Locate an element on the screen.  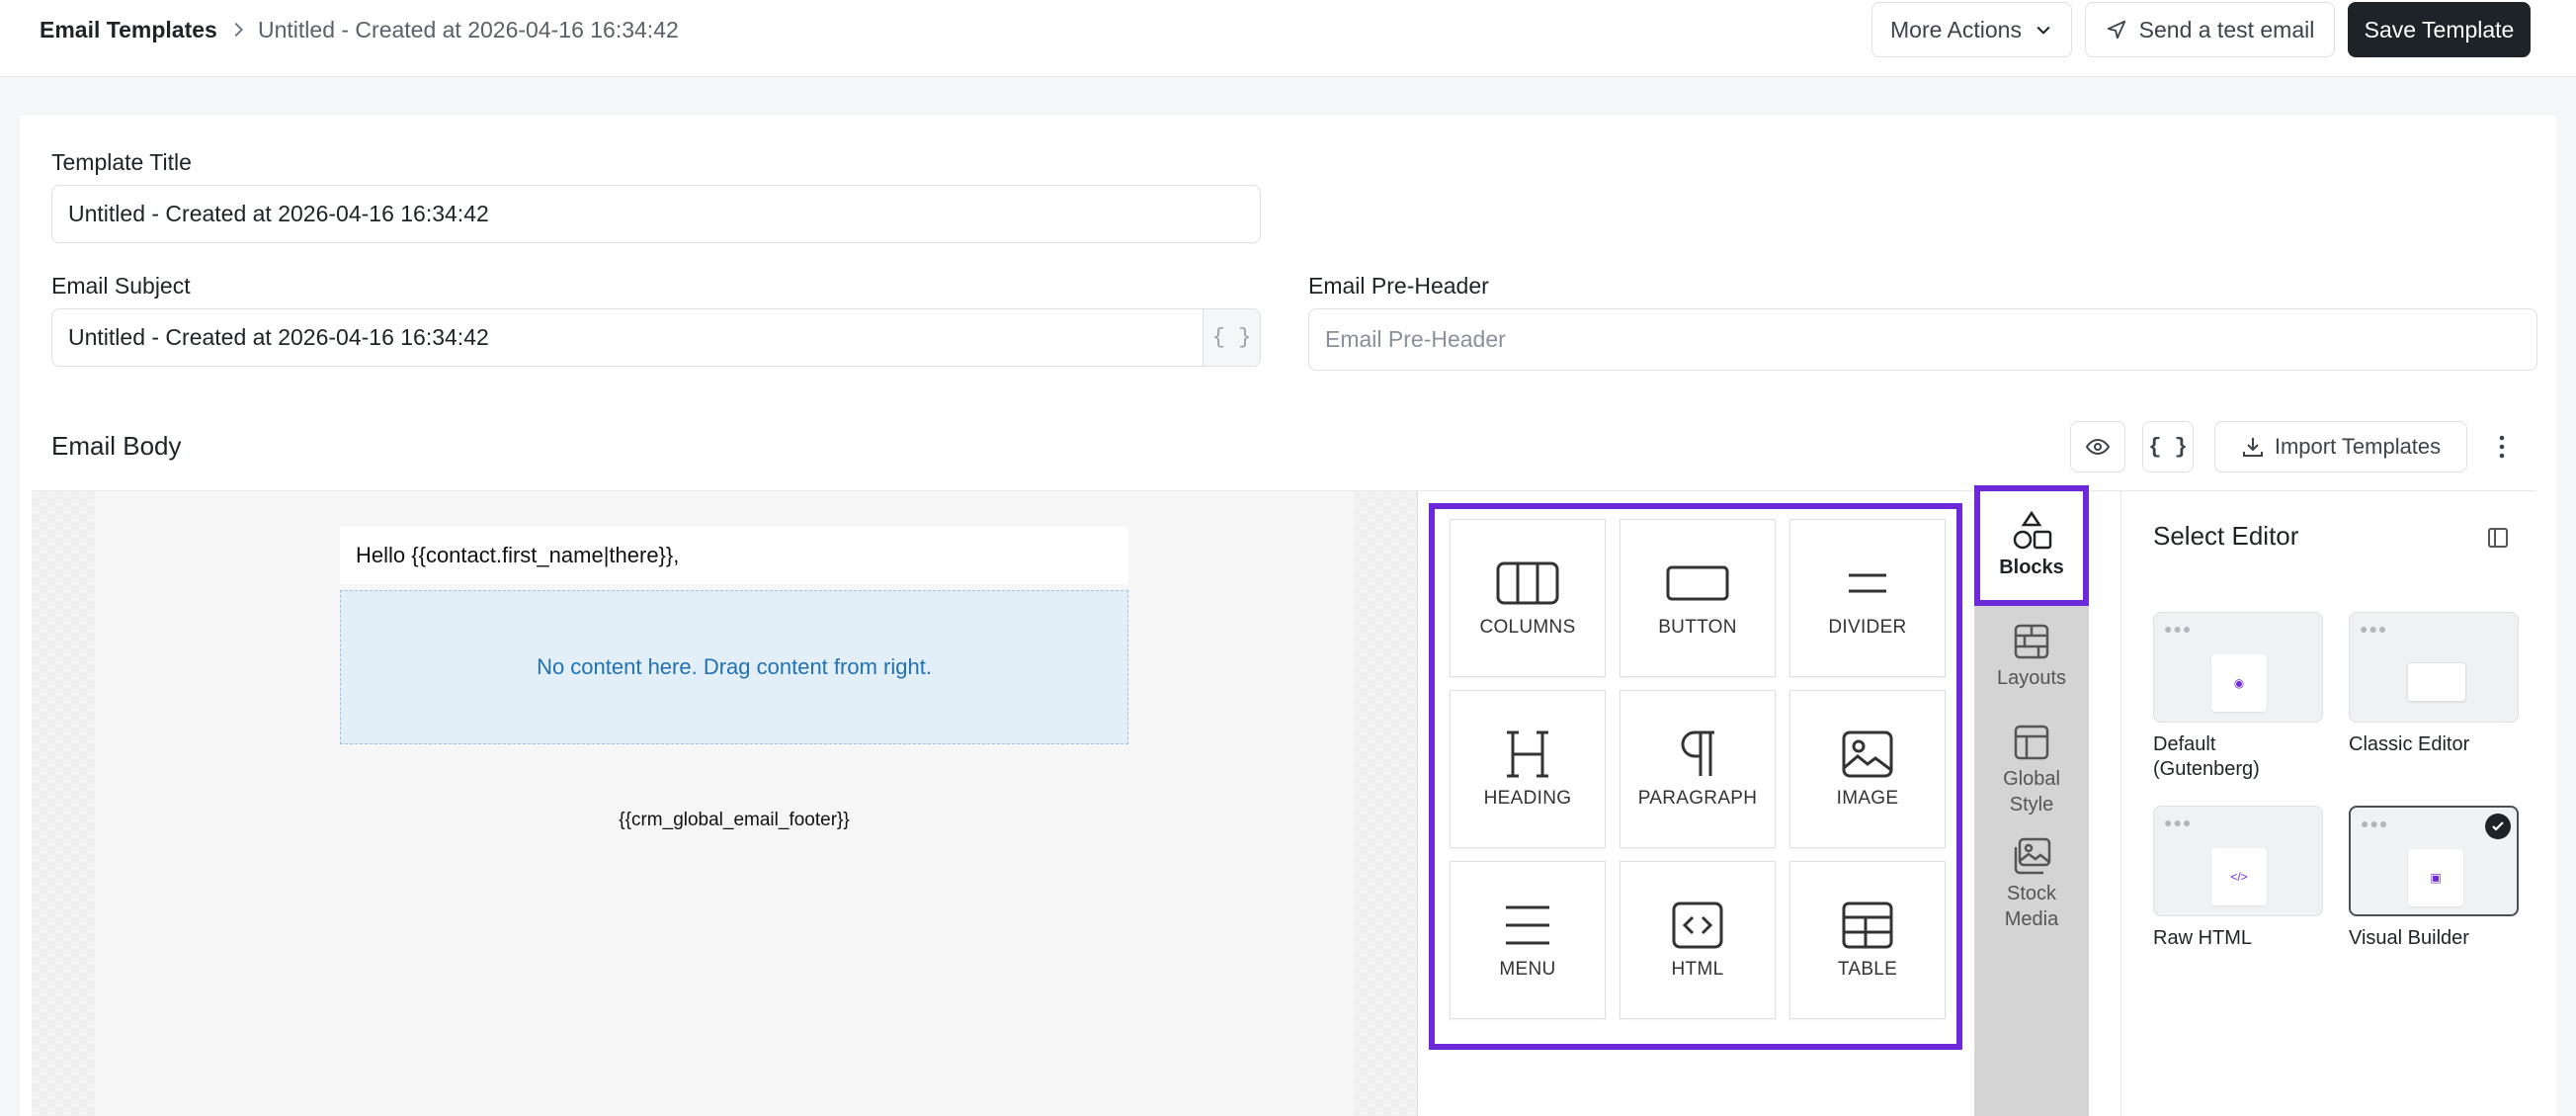
divider-icon is located at coordinates (1867, 583).